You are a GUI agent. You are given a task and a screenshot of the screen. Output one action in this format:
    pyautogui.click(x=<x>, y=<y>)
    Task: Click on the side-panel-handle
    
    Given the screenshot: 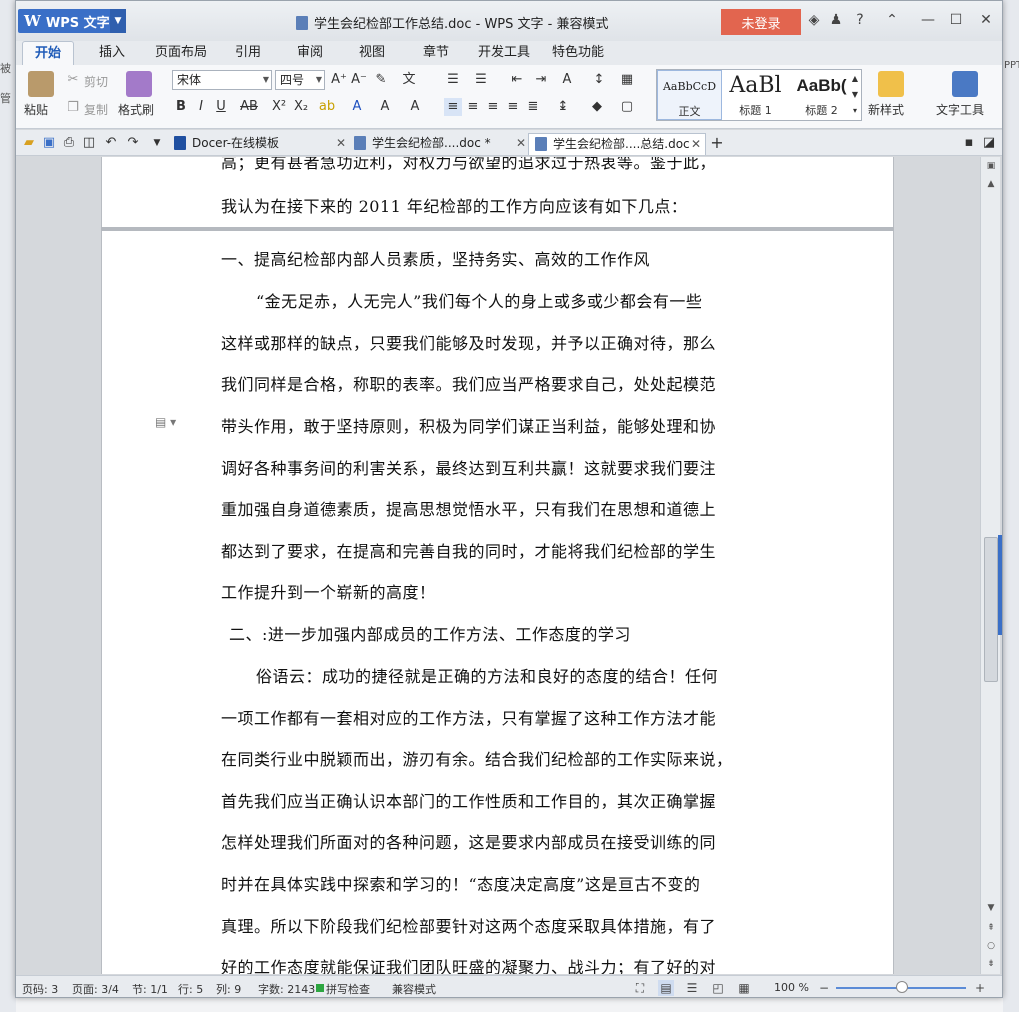 What is the action you would take?
    pyautogui.click(x=1000, y=585)
    